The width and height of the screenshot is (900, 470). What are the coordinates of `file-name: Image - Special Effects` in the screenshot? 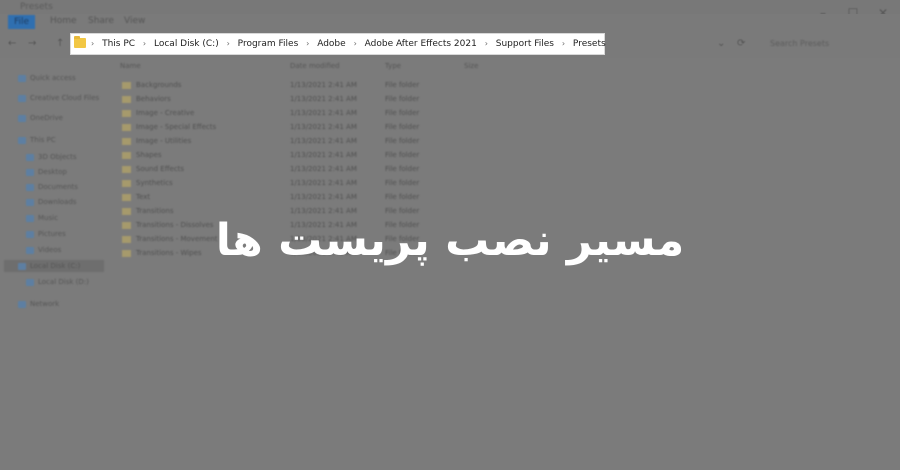 It's located at (176, 127).